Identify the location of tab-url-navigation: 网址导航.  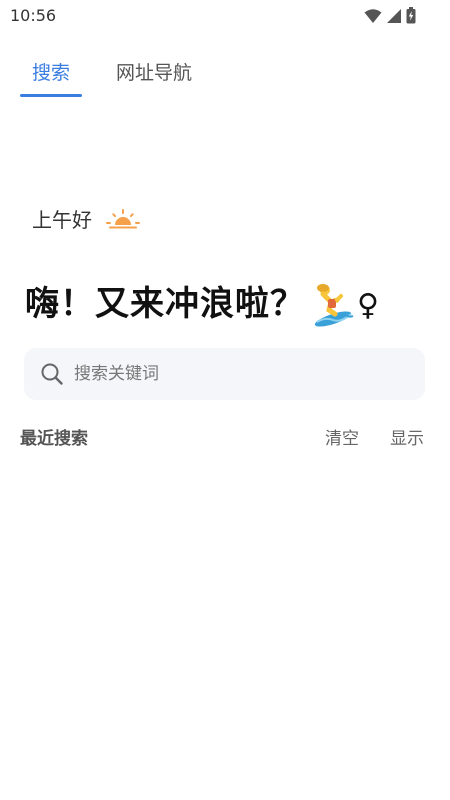
(154, 71).